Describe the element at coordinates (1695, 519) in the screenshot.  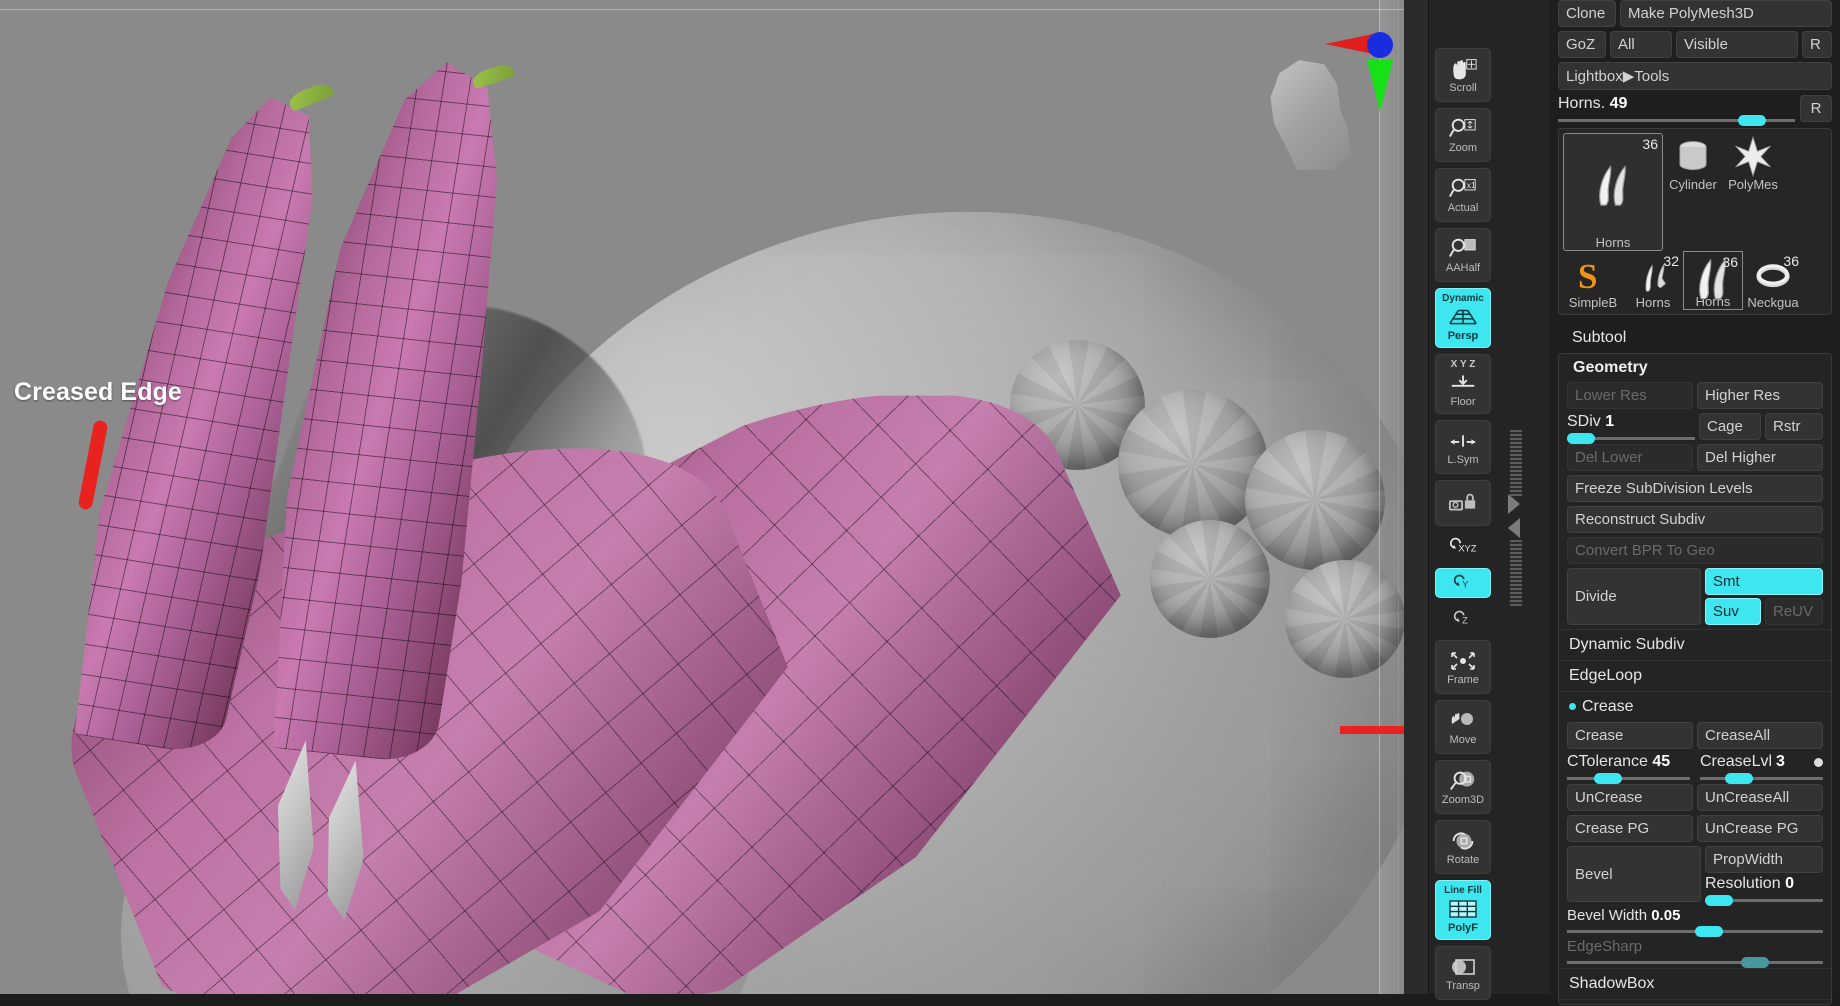
I see `reconstruct-subdiv-button: Reconstruct Subdiv` at that location.